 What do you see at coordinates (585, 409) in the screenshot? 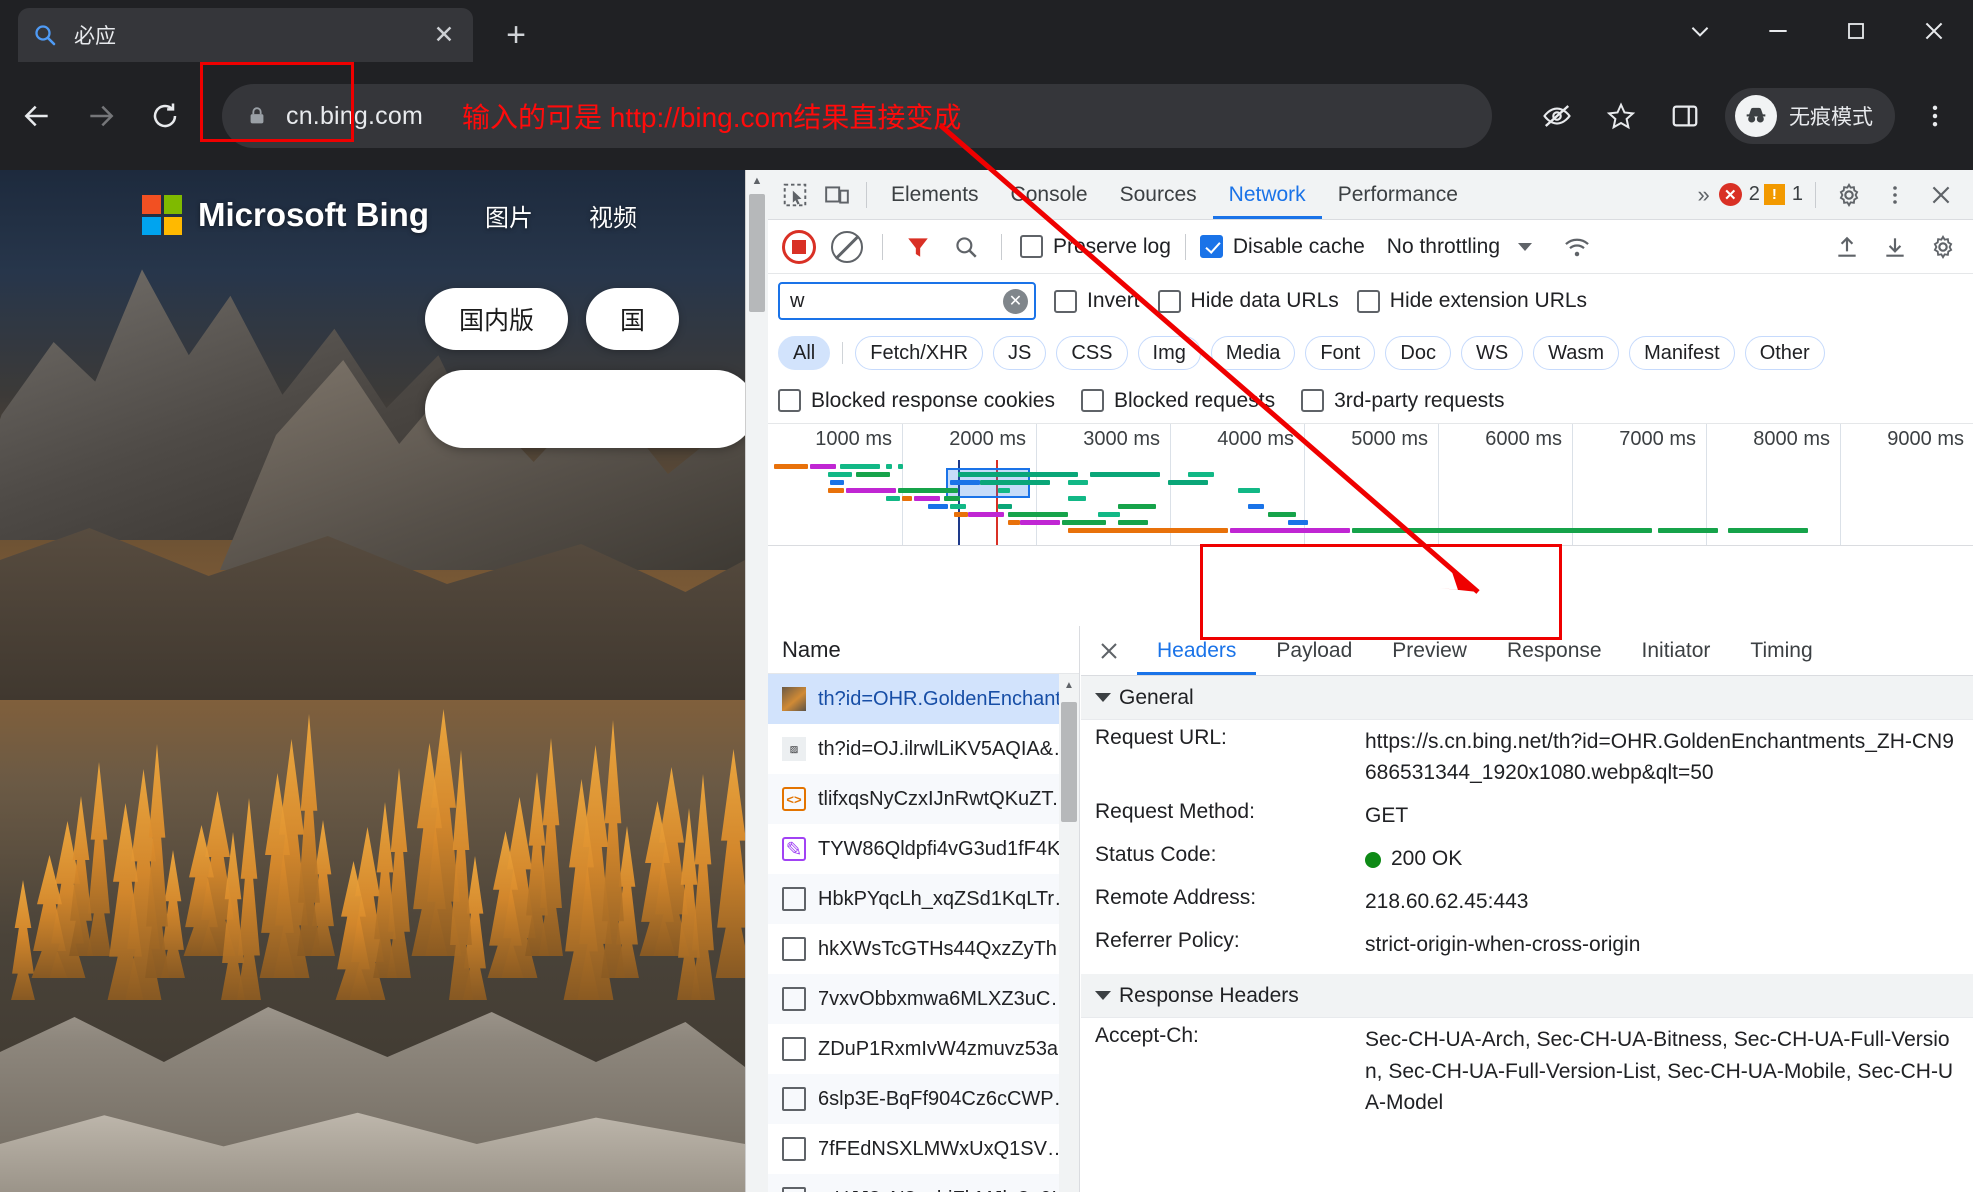
I see `bing-search-box` at bounding box center [585, 409].